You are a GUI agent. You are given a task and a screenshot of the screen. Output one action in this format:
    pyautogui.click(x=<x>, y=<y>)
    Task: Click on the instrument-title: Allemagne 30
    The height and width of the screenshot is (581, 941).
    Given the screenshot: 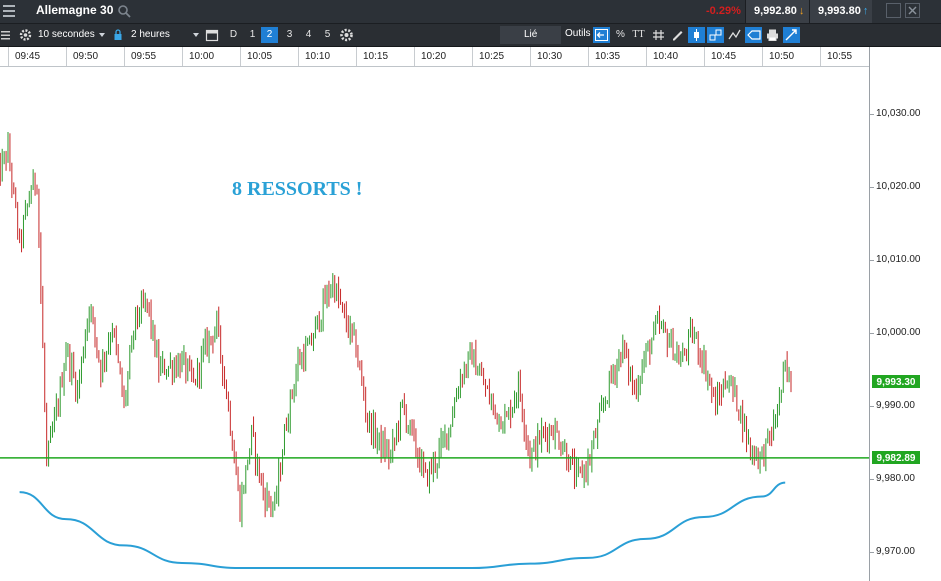 What is the action you would take?
    pyautogui.click(x=75, y=10)
    